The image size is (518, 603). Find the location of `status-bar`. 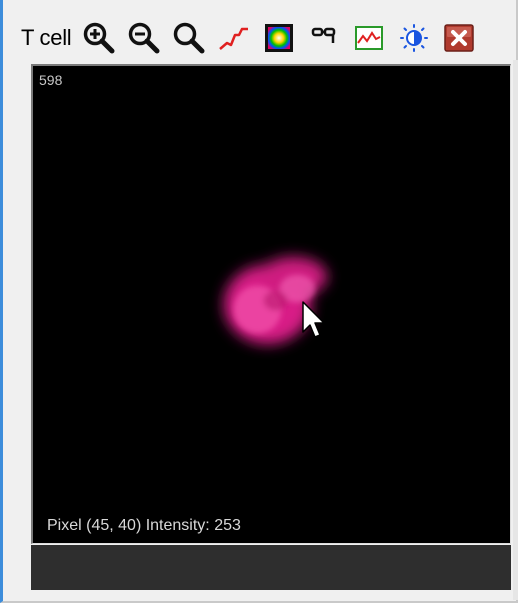

status-bar is located at coordinates (271, 567).